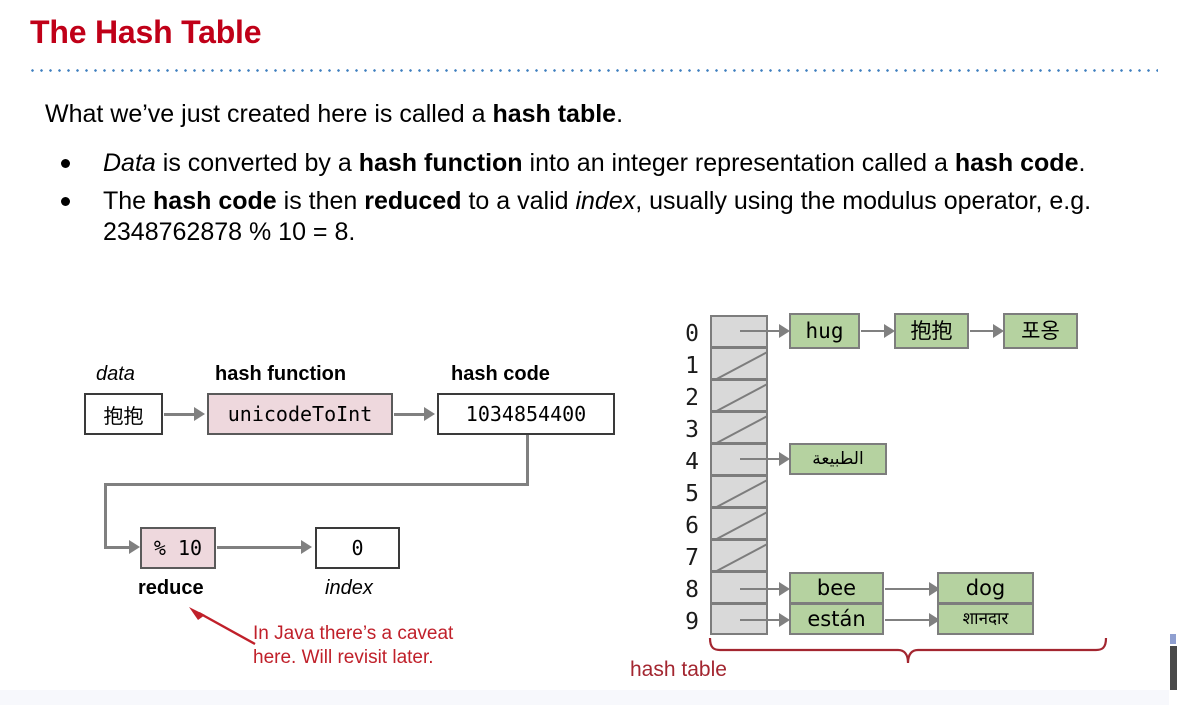 This screenshot has width=1178, height=705. What do you see at coordinates (692, 462) in the screenshot?
I see `bucket-index-4: 4` at bounding box center [692, 462].